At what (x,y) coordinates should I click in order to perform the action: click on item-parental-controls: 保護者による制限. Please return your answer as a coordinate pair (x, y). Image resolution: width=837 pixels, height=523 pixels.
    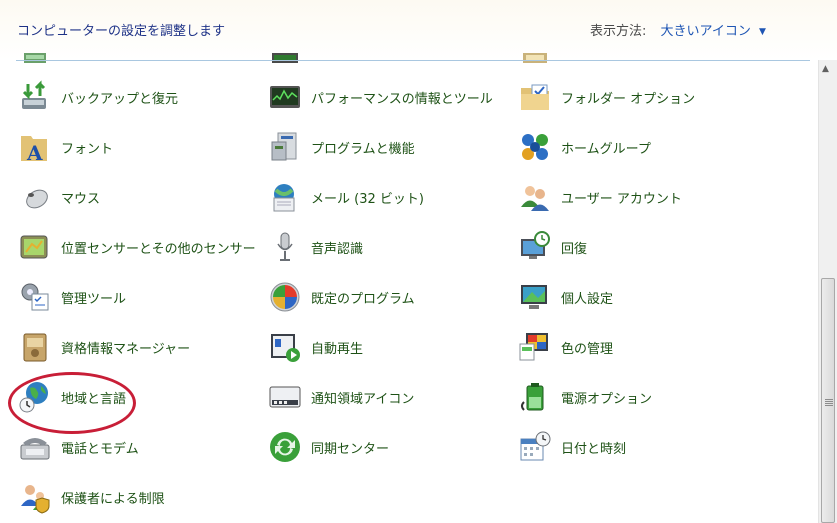
    Looking at the image, I should click on (91, 497).